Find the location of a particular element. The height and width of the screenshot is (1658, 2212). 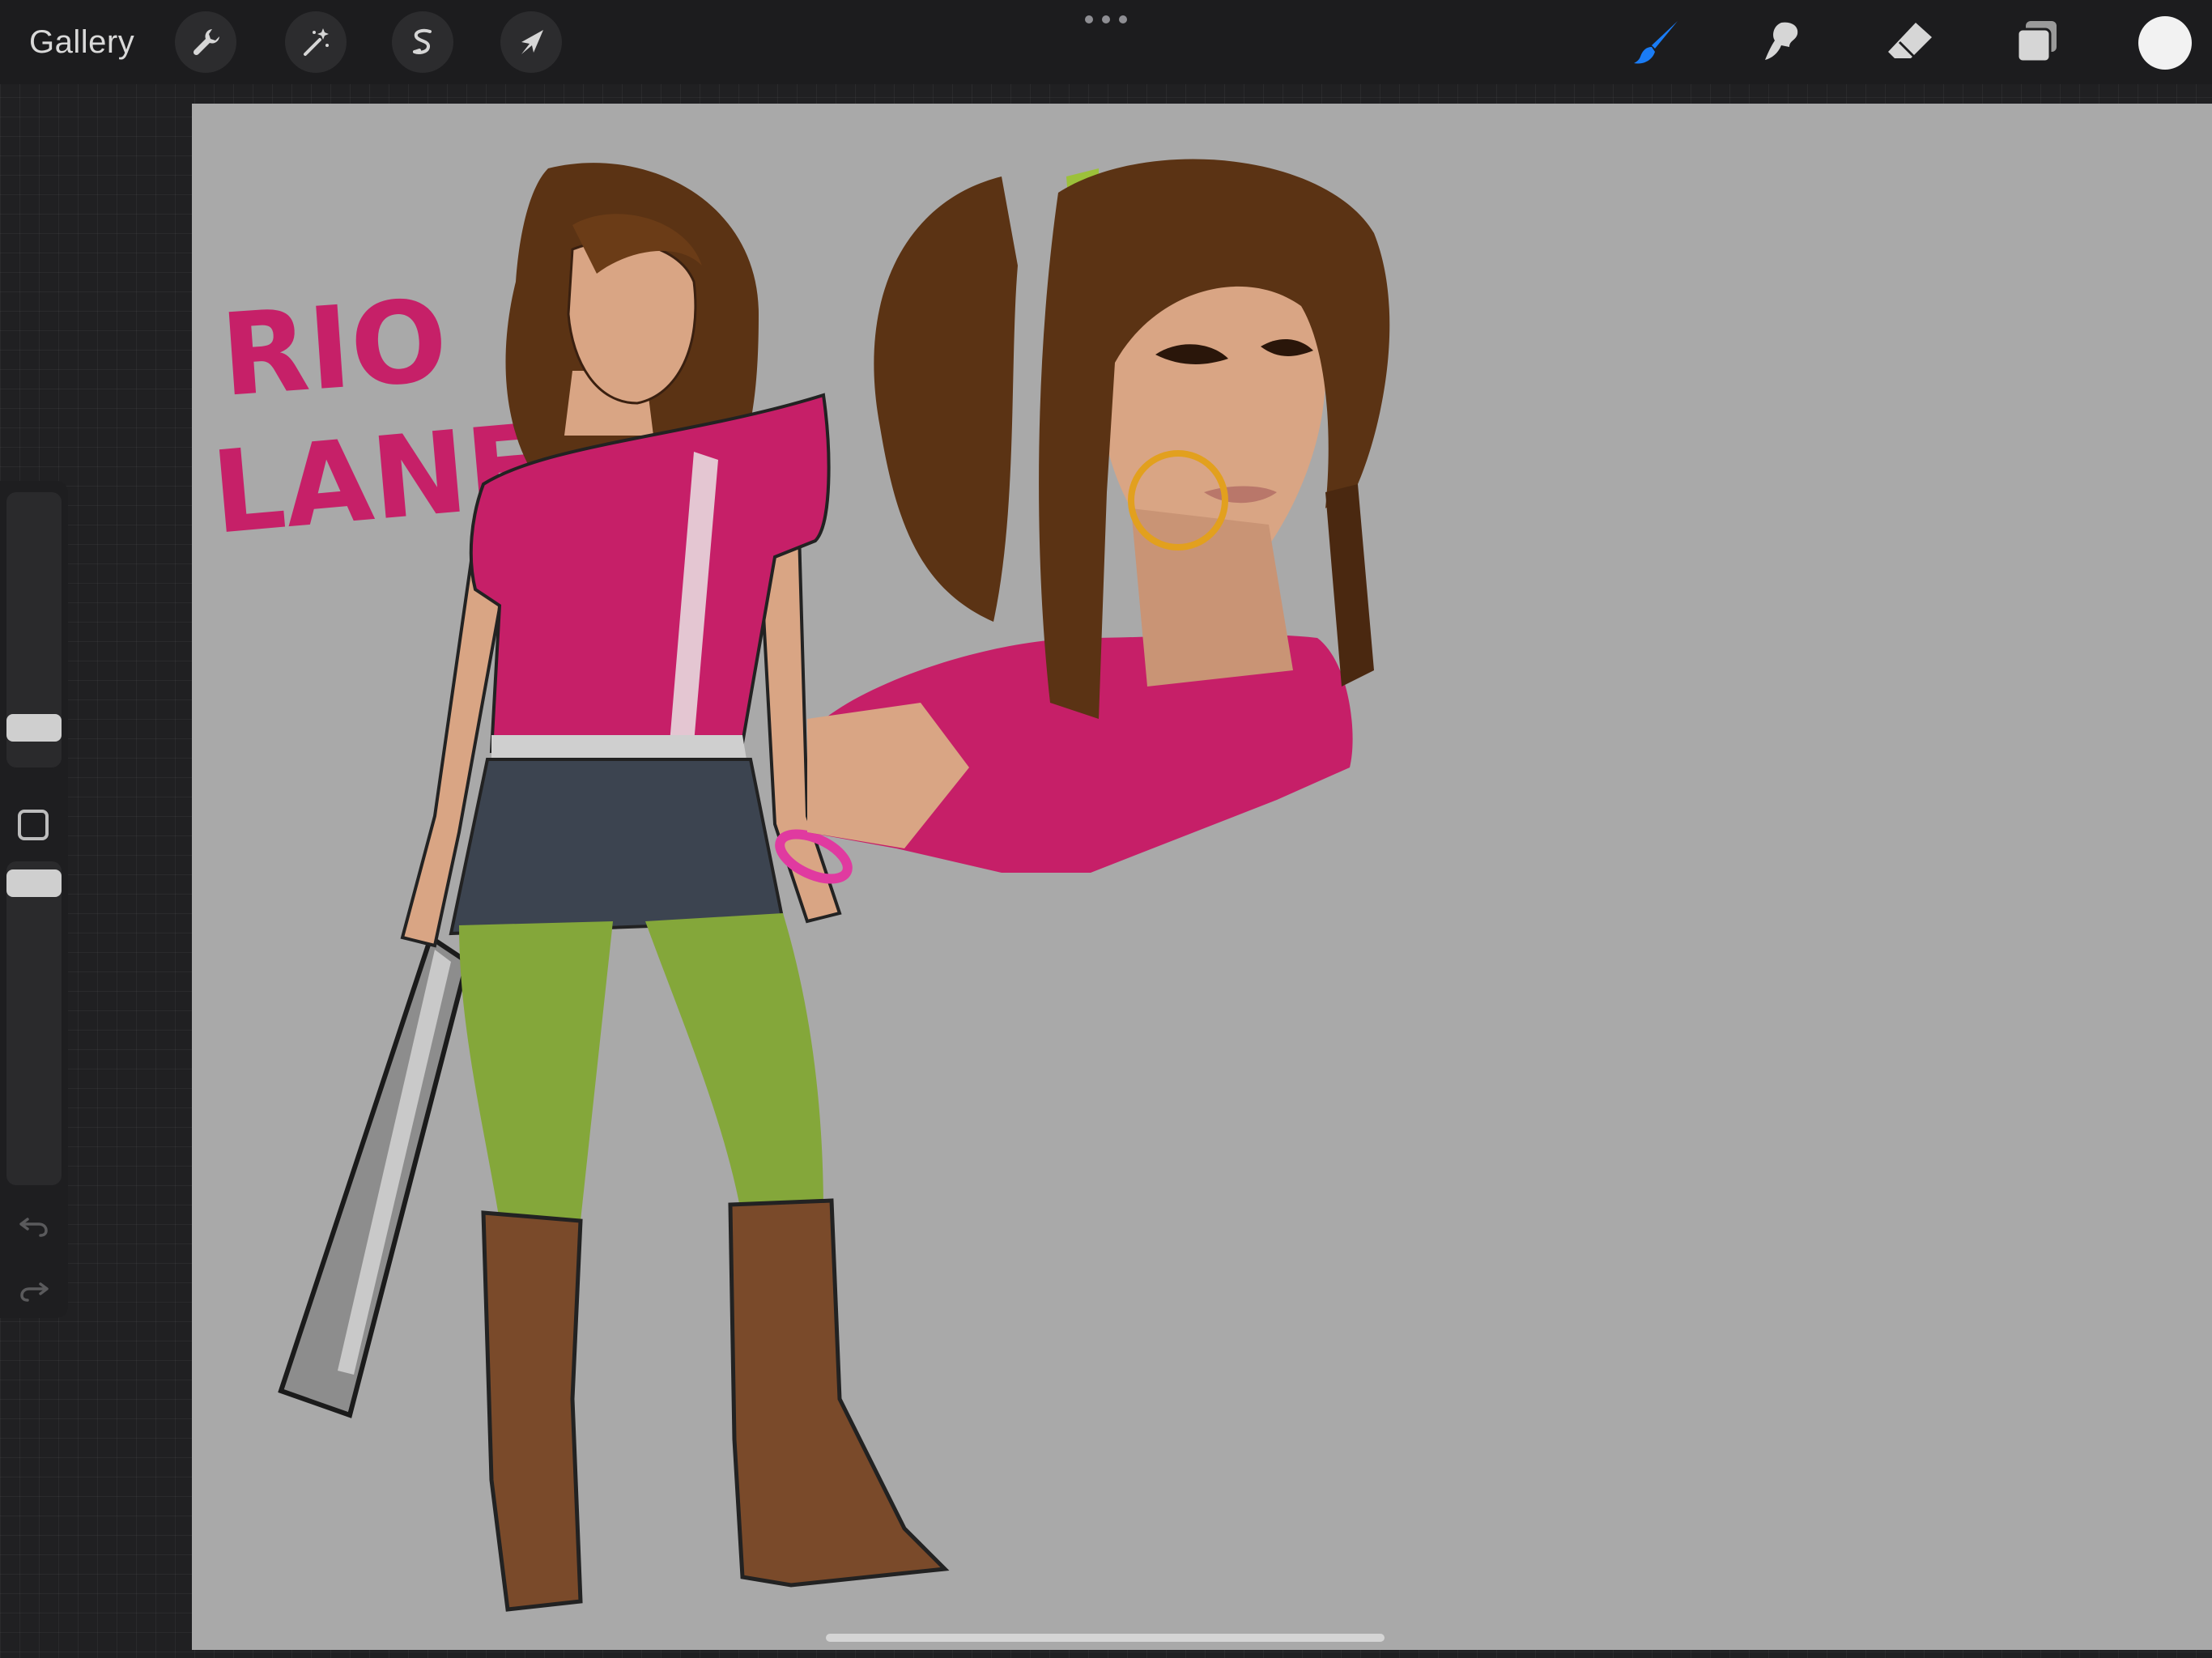

arrow-cursor-icon is located at coordinates (532, 42).